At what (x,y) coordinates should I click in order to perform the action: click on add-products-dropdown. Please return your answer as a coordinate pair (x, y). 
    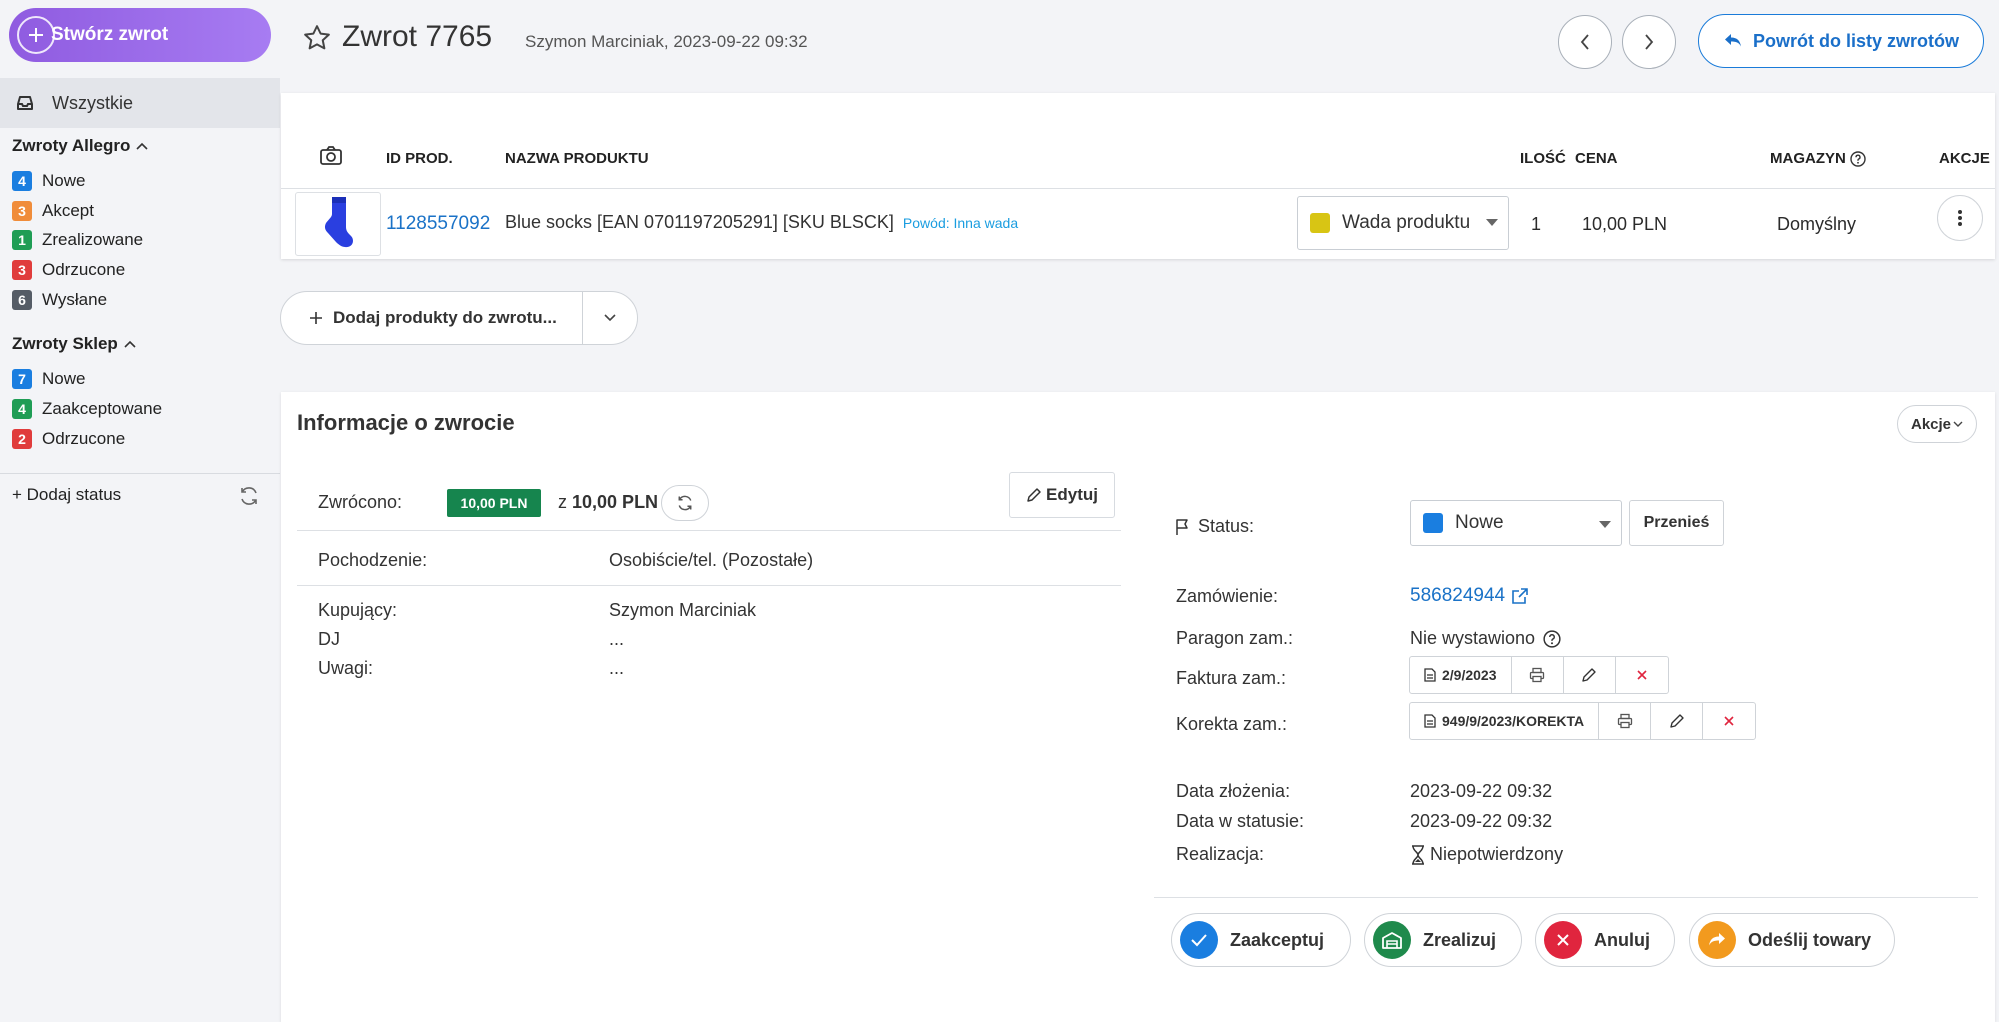
    Looking at the image, I should click on (610, 318).